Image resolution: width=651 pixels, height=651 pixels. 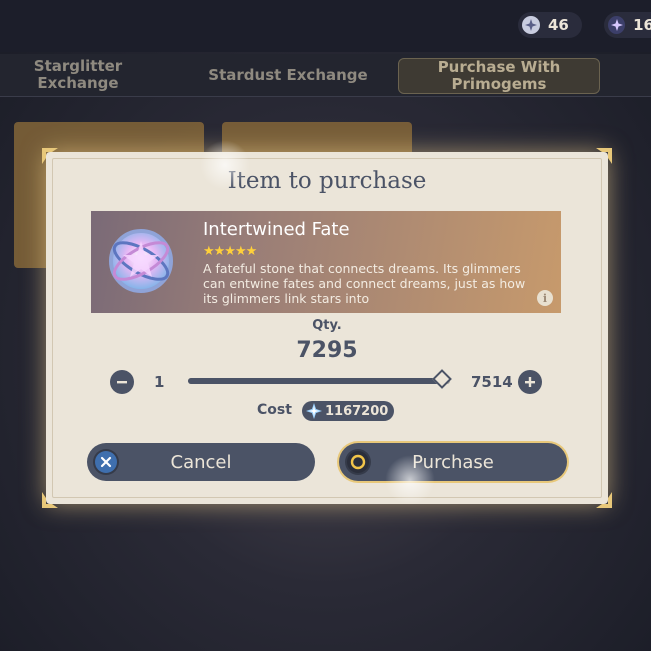 I want to click on quantity-value: 7295, so click(x=327, y=350).